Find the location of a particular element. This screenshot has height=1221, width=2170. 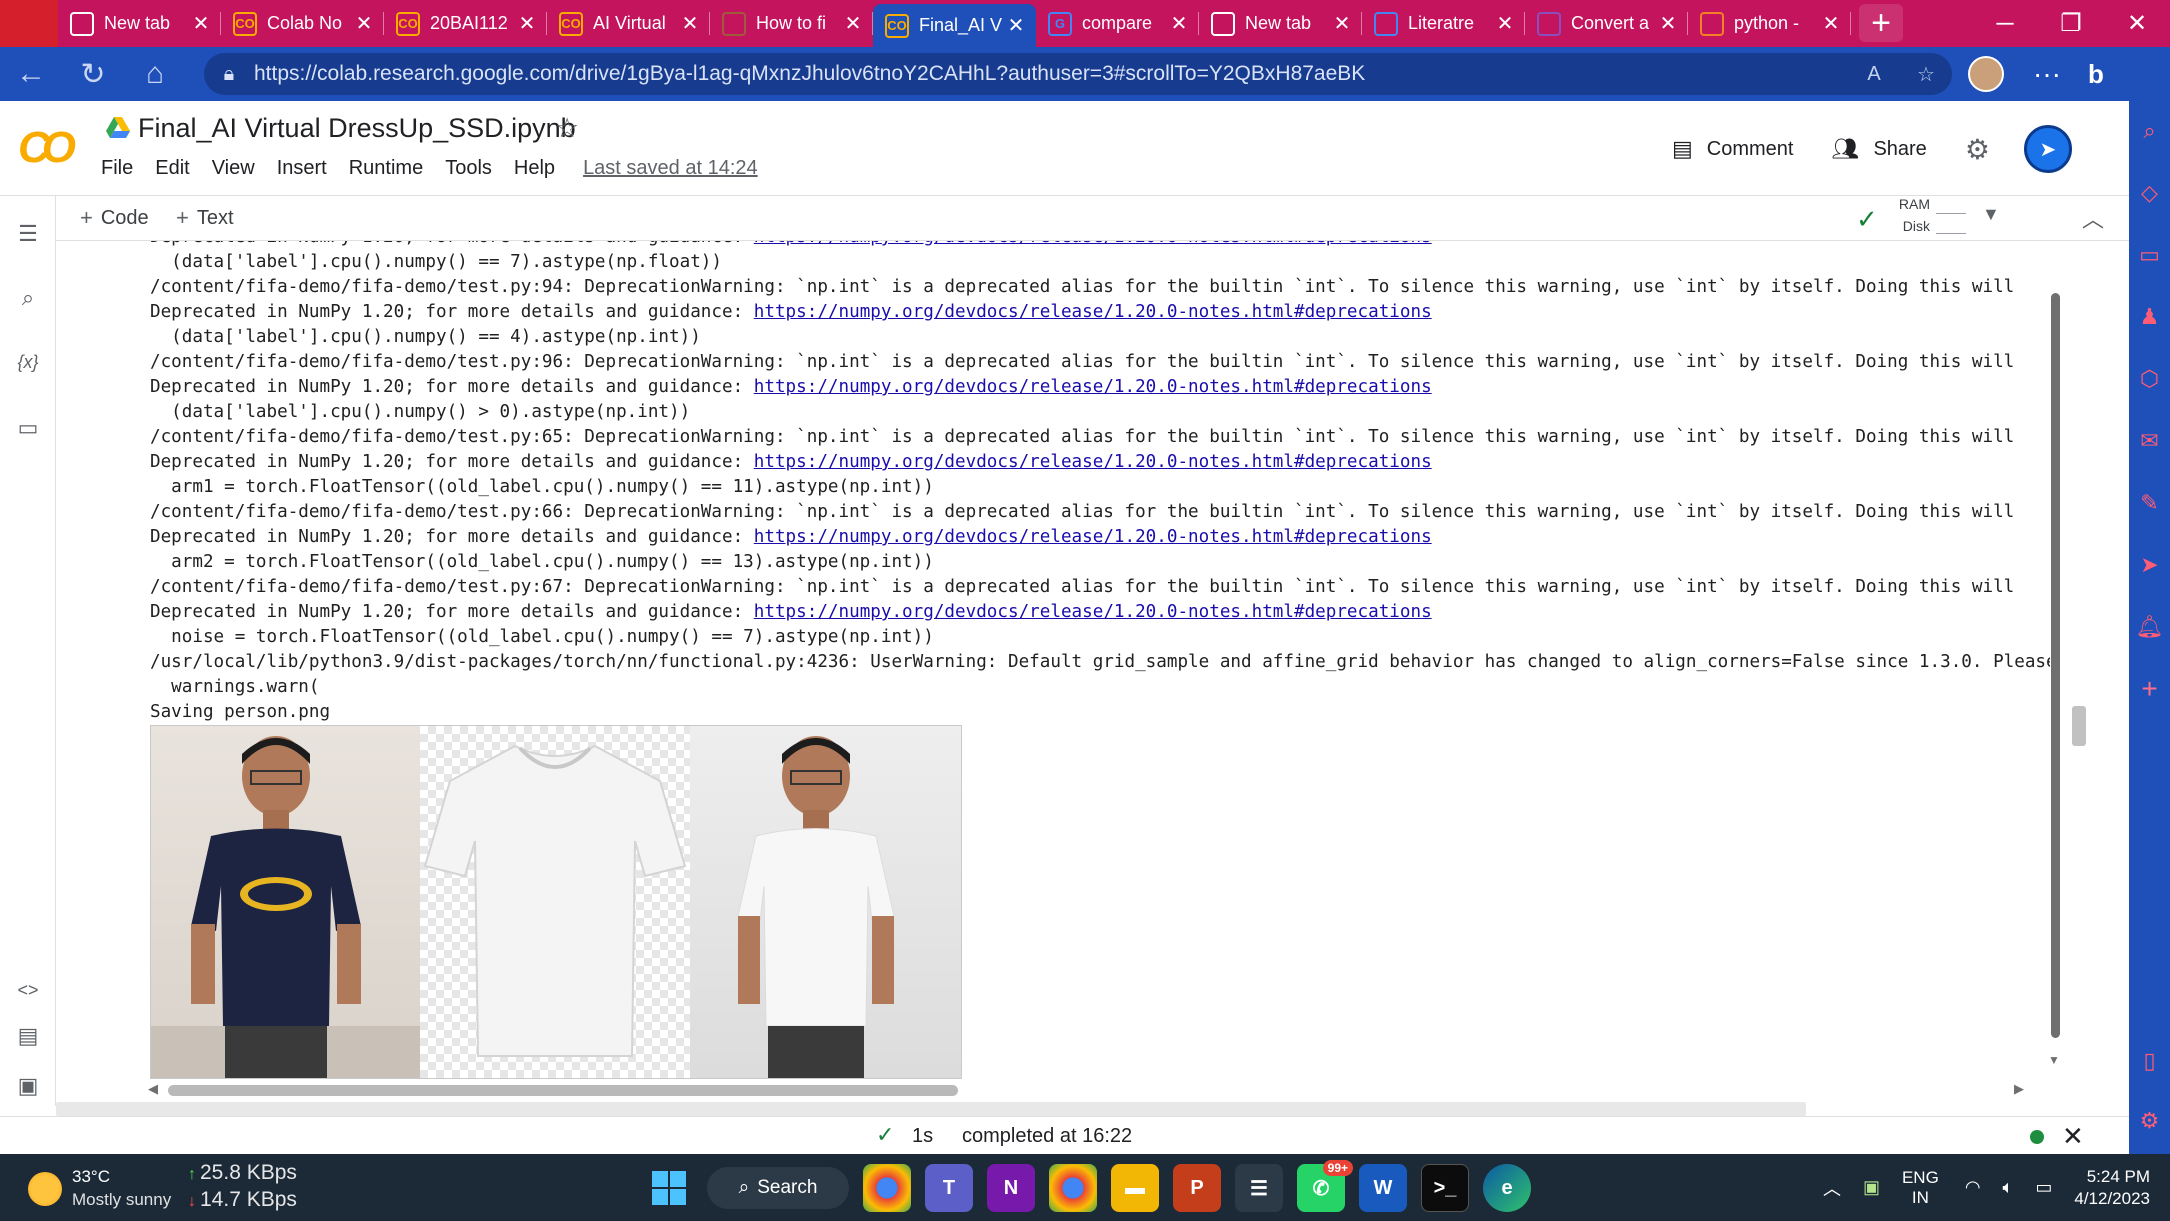

taskbar-search-button: ⌕ Search is located at coordinates (778, 1188).